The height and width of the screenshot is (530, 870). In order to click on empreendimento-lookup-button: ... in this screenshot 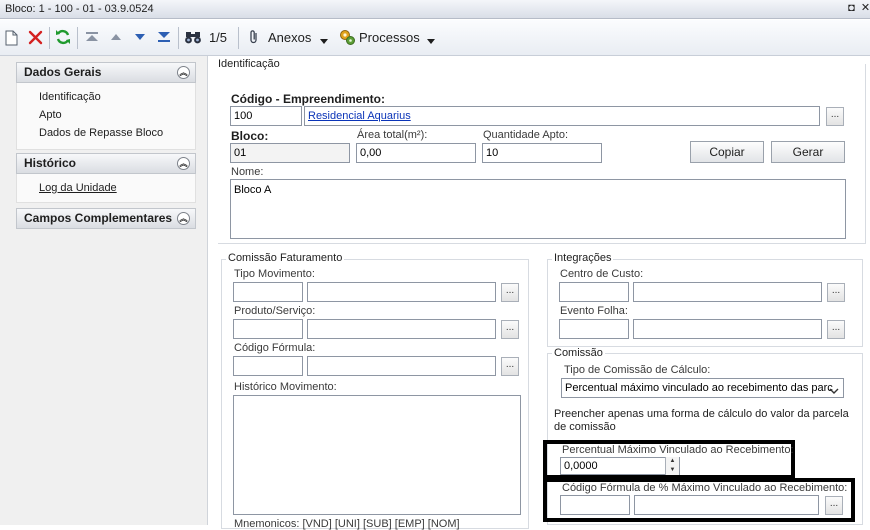, I will do `click(835, 116)`.